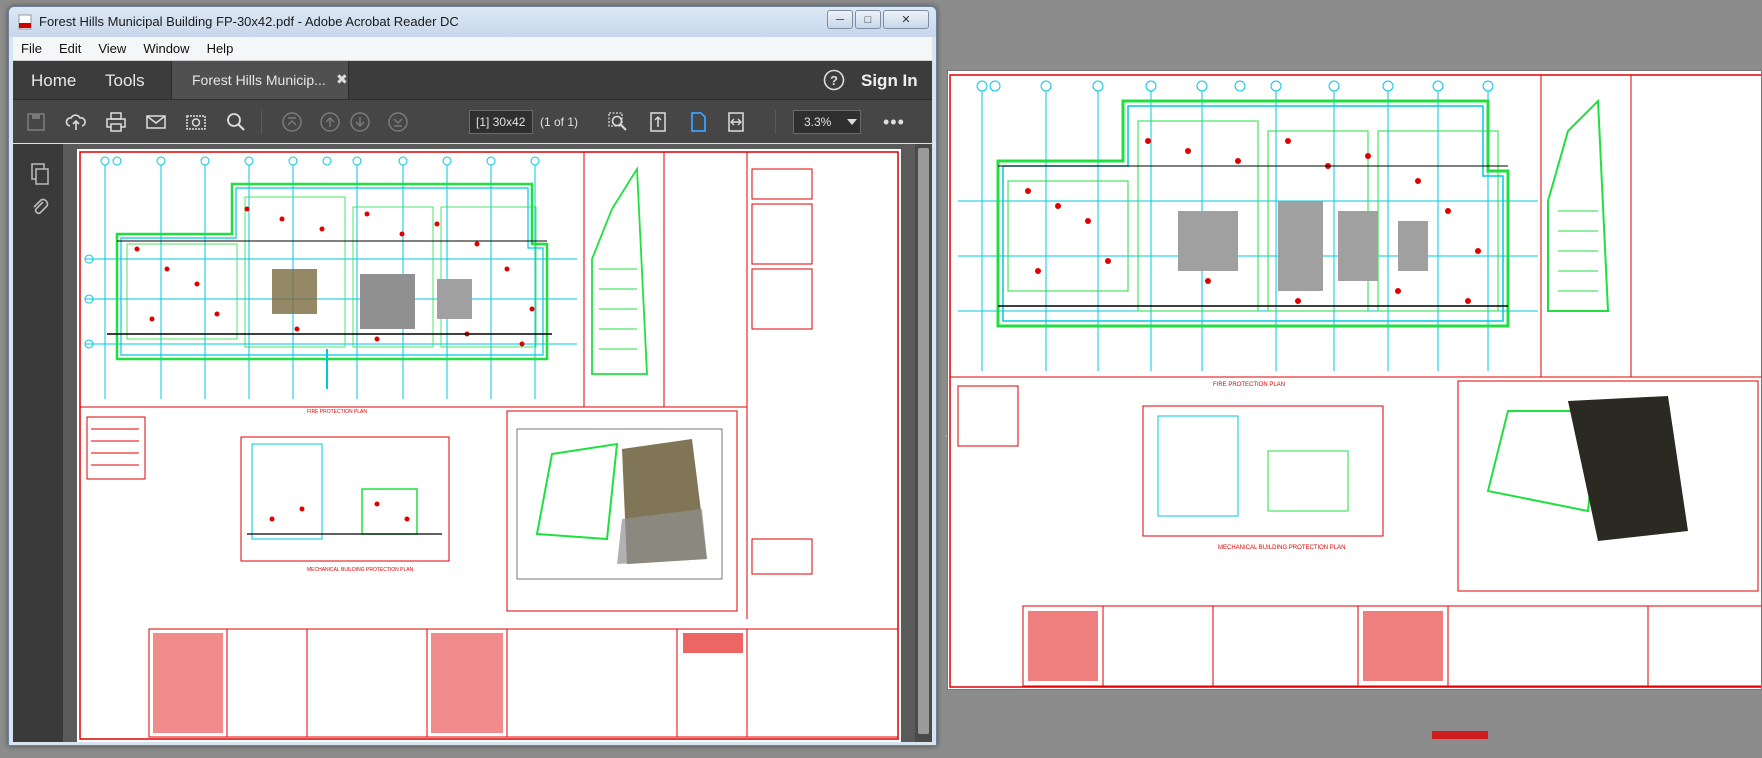 The image size is (1762, 758). I want to click on vertical-scrollbar, so click(923, 443).